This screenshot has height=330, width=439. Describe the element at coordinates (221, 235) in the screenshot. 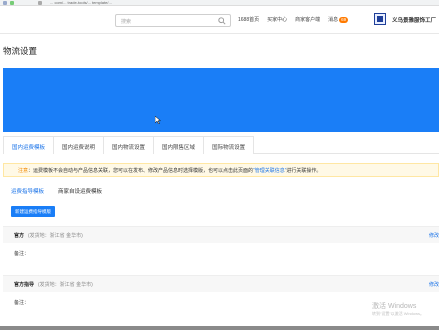

I see `template-card-header: 官方 (发货地：浙江省 金华市)` at that location.